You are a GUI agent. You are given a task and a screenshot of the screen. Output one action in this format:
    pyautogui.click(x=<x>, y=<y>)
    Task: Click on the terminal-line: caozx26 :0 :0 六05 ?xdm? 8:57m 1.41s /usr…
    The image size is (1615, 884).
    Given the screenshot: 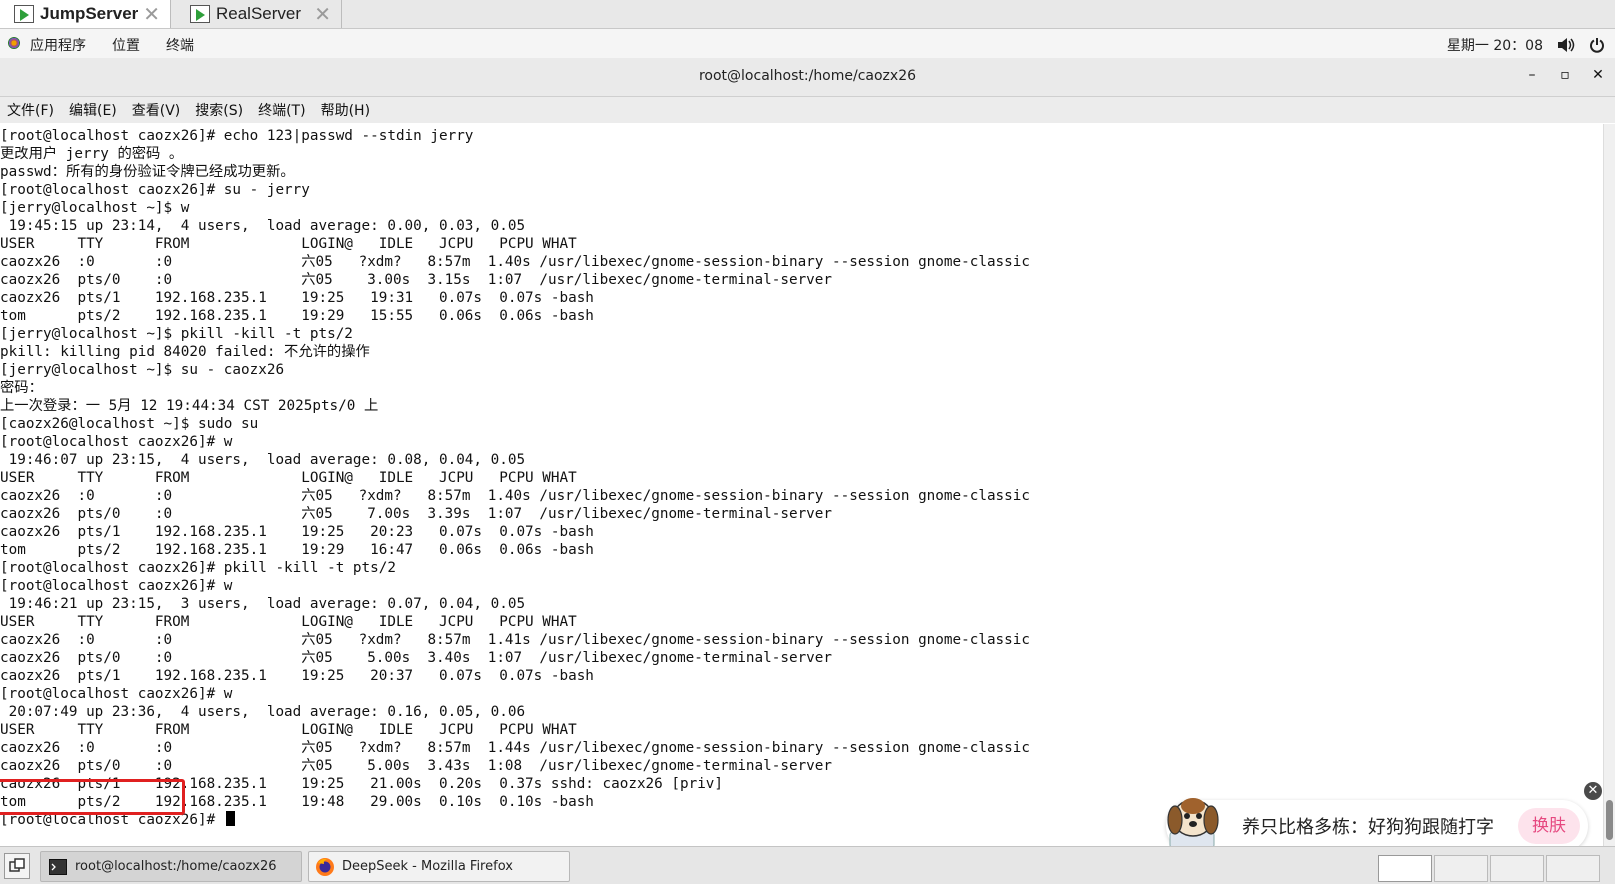 What is the action you would take?
    pyautogui.click(x=515, y=640)
    